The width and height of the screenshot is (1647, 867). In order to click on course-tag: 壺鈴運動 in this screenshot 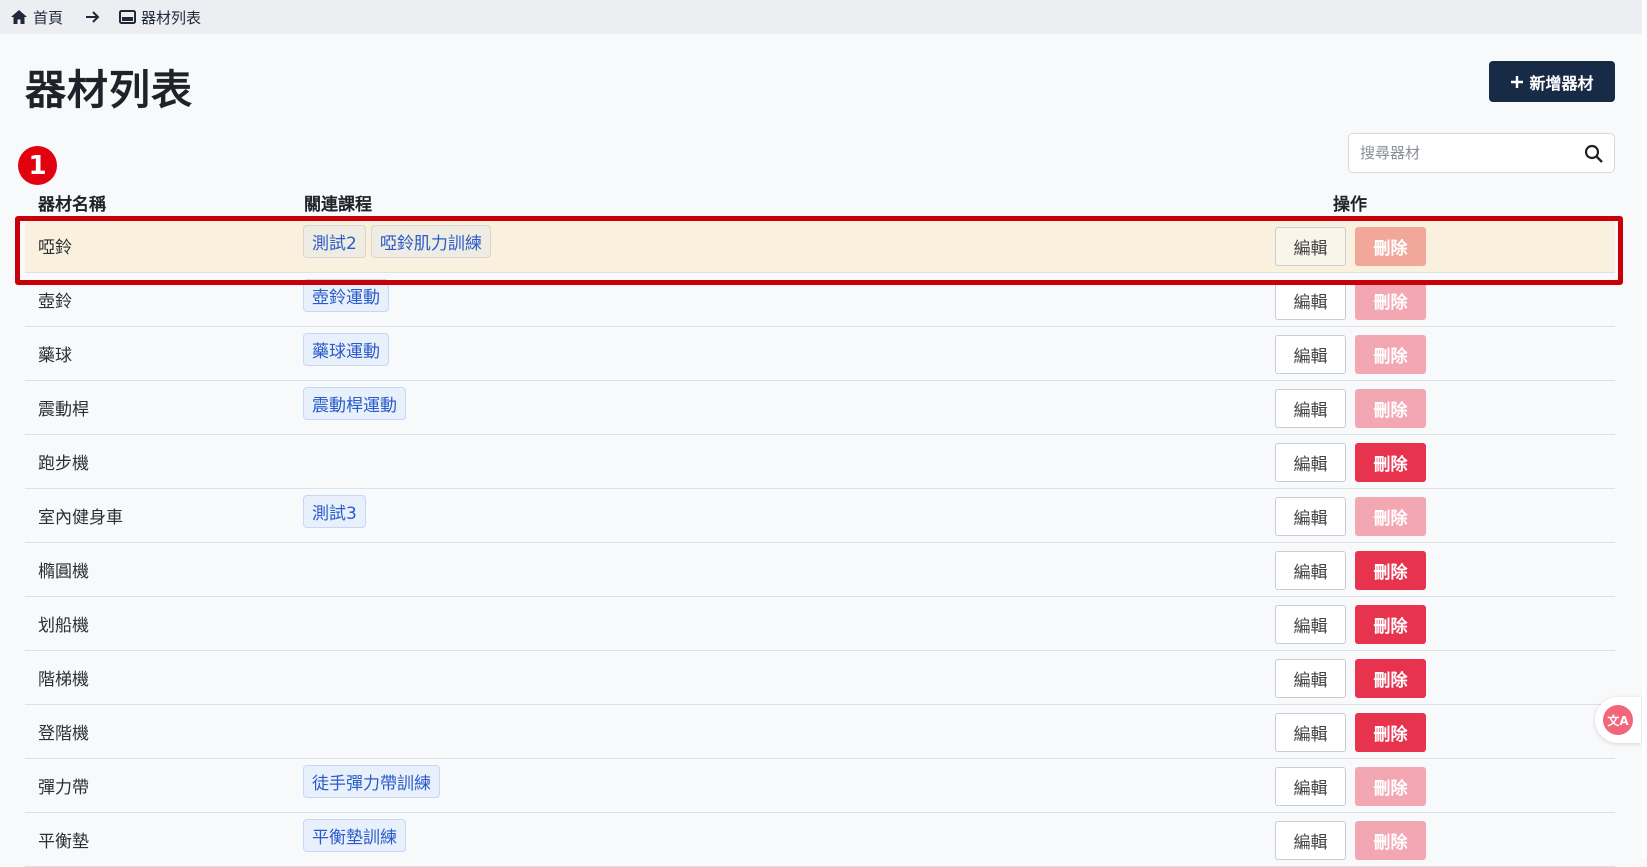, I will do `click(346, 295)`.